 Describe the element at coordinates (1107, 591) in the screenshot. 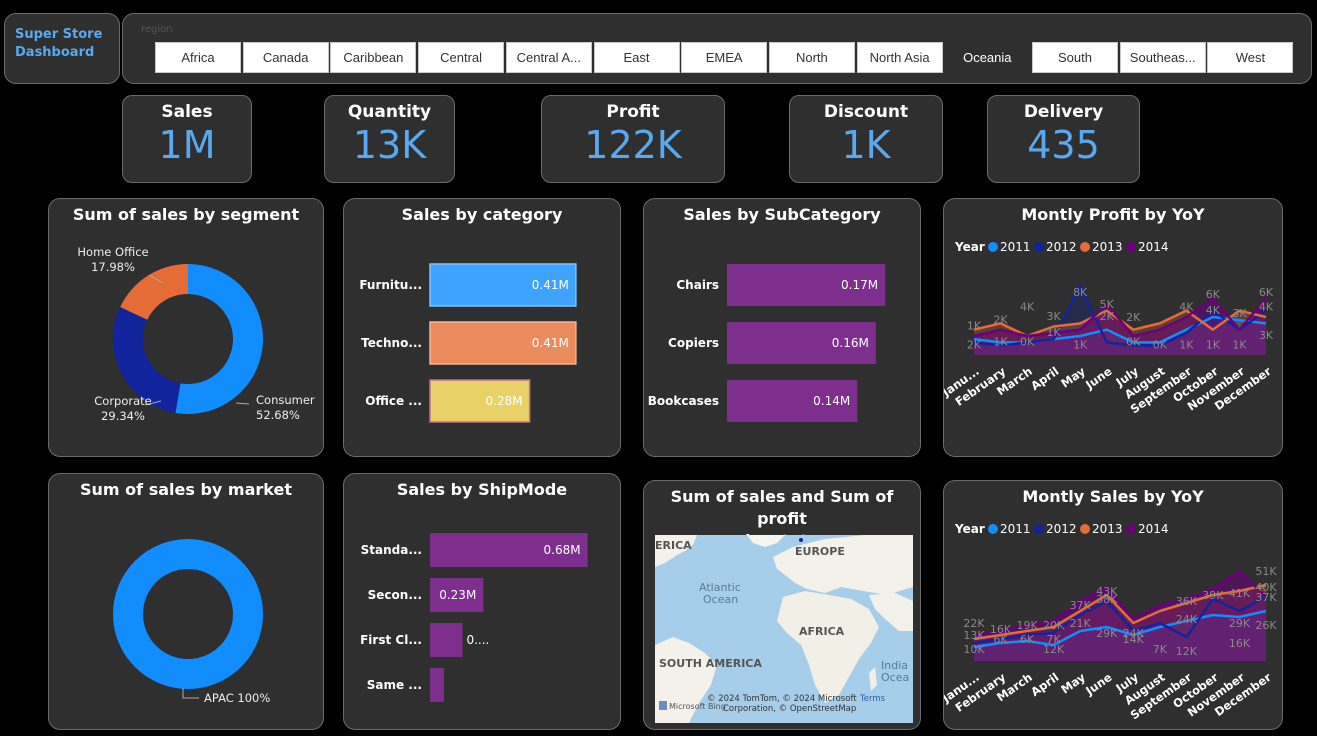

I see `point-label: 43K` at that location.